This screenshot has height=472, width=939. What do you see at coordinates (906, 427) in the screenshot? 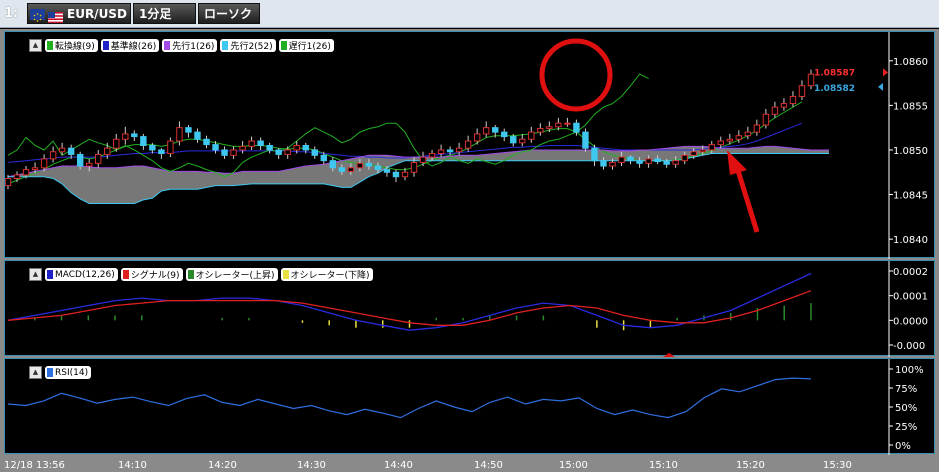
I see `rsi-tick-label: 25%` at bounding box center [906, 427].